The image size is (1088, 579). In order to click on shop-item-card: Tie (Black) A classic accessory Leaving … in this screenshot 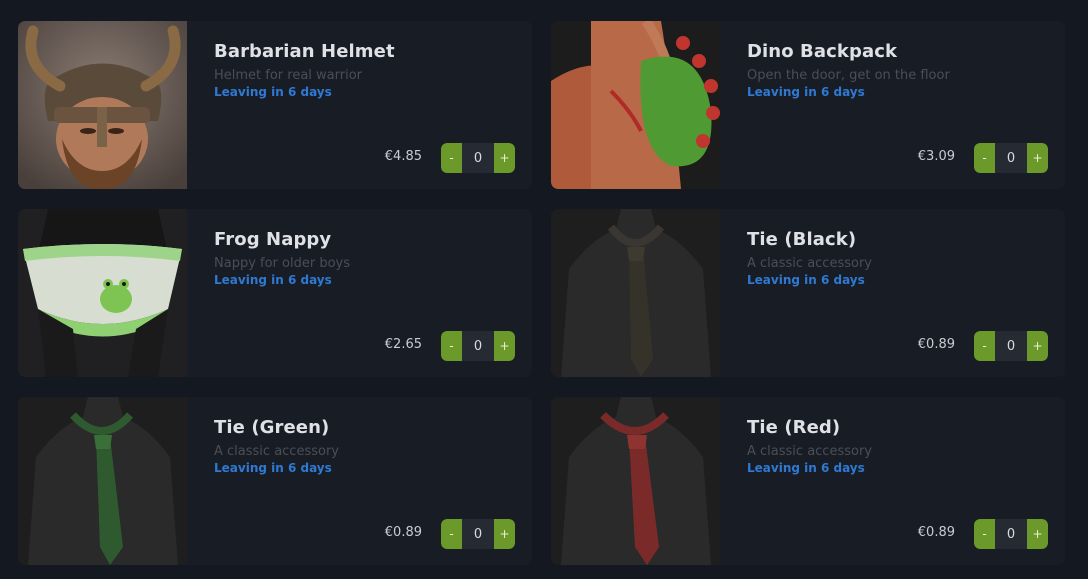, I will do `click(808, 293)`.